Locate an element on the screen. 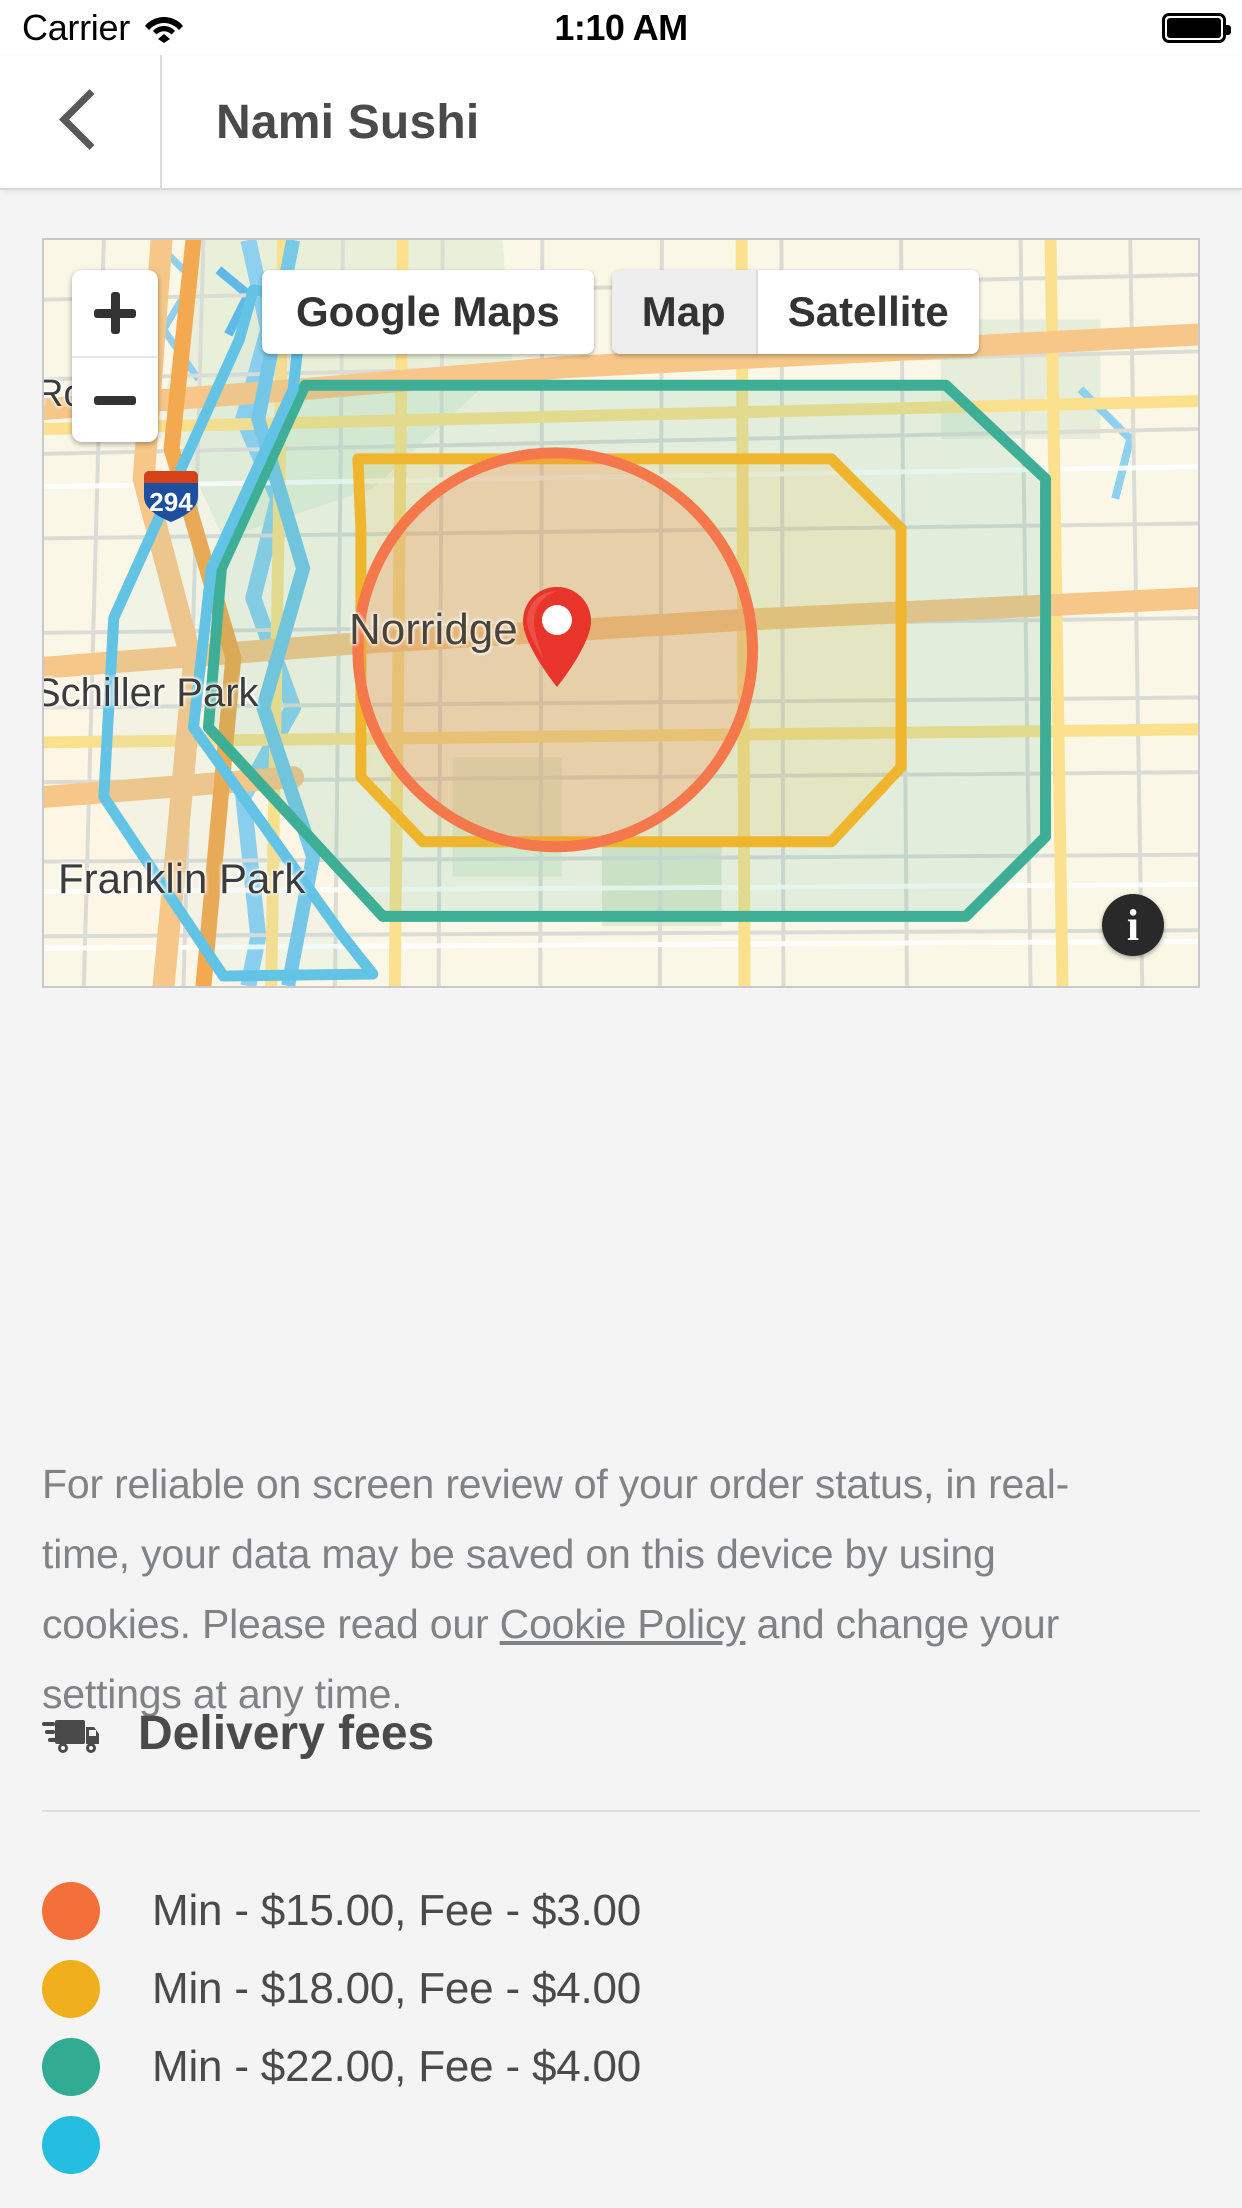 The height and width of the screenshot is (2208, 1242). status-bar: Carrier 1:10 AM is located at coordinates (621, 28).